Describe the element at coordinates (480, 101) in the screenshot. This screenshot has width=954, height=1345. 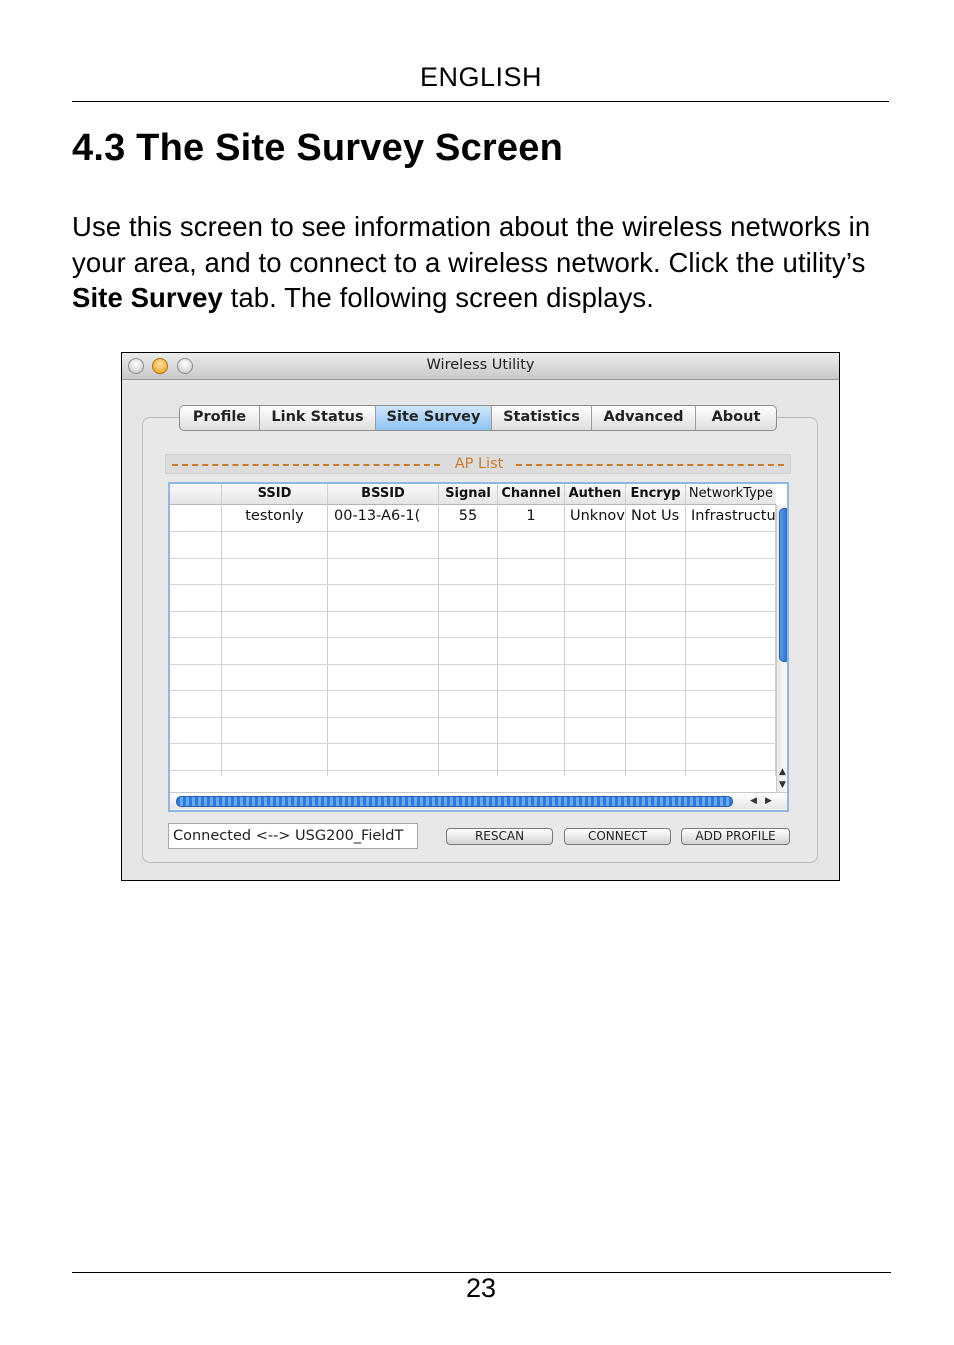
I see `header-rule` at that location.